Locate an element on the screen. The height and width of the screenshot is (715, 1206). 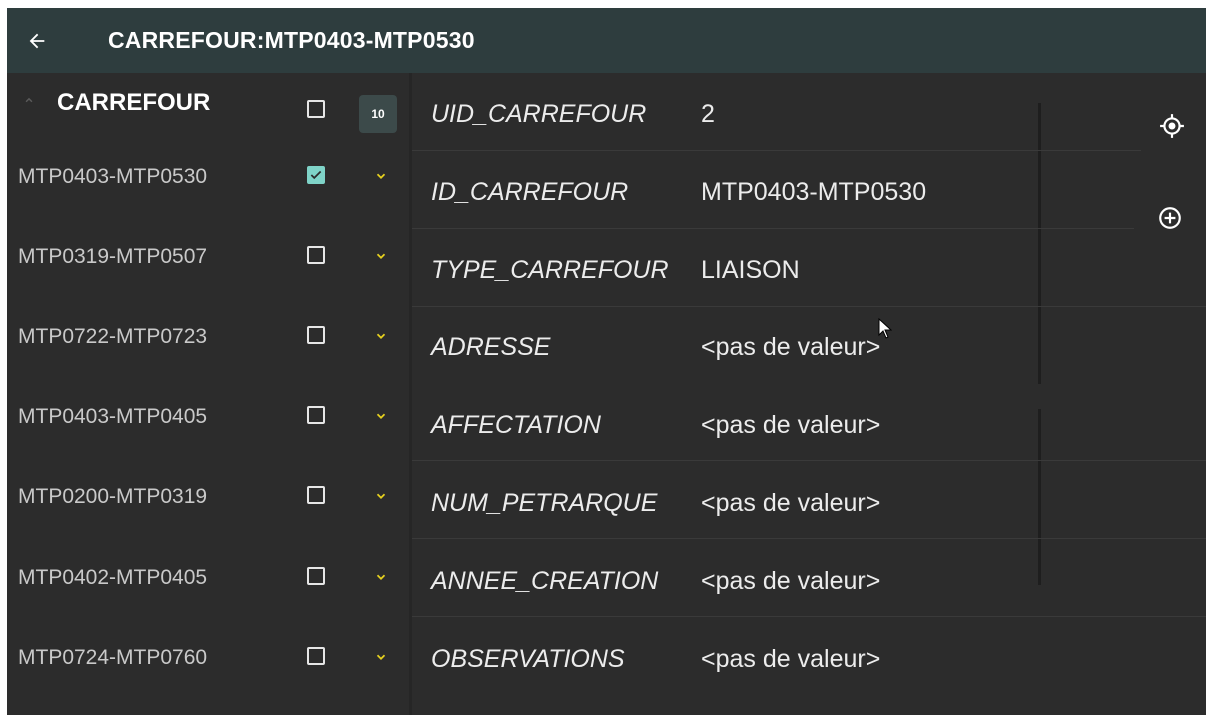
attribute-key: OBSERVATIONS is located at coordinates (528, 659).